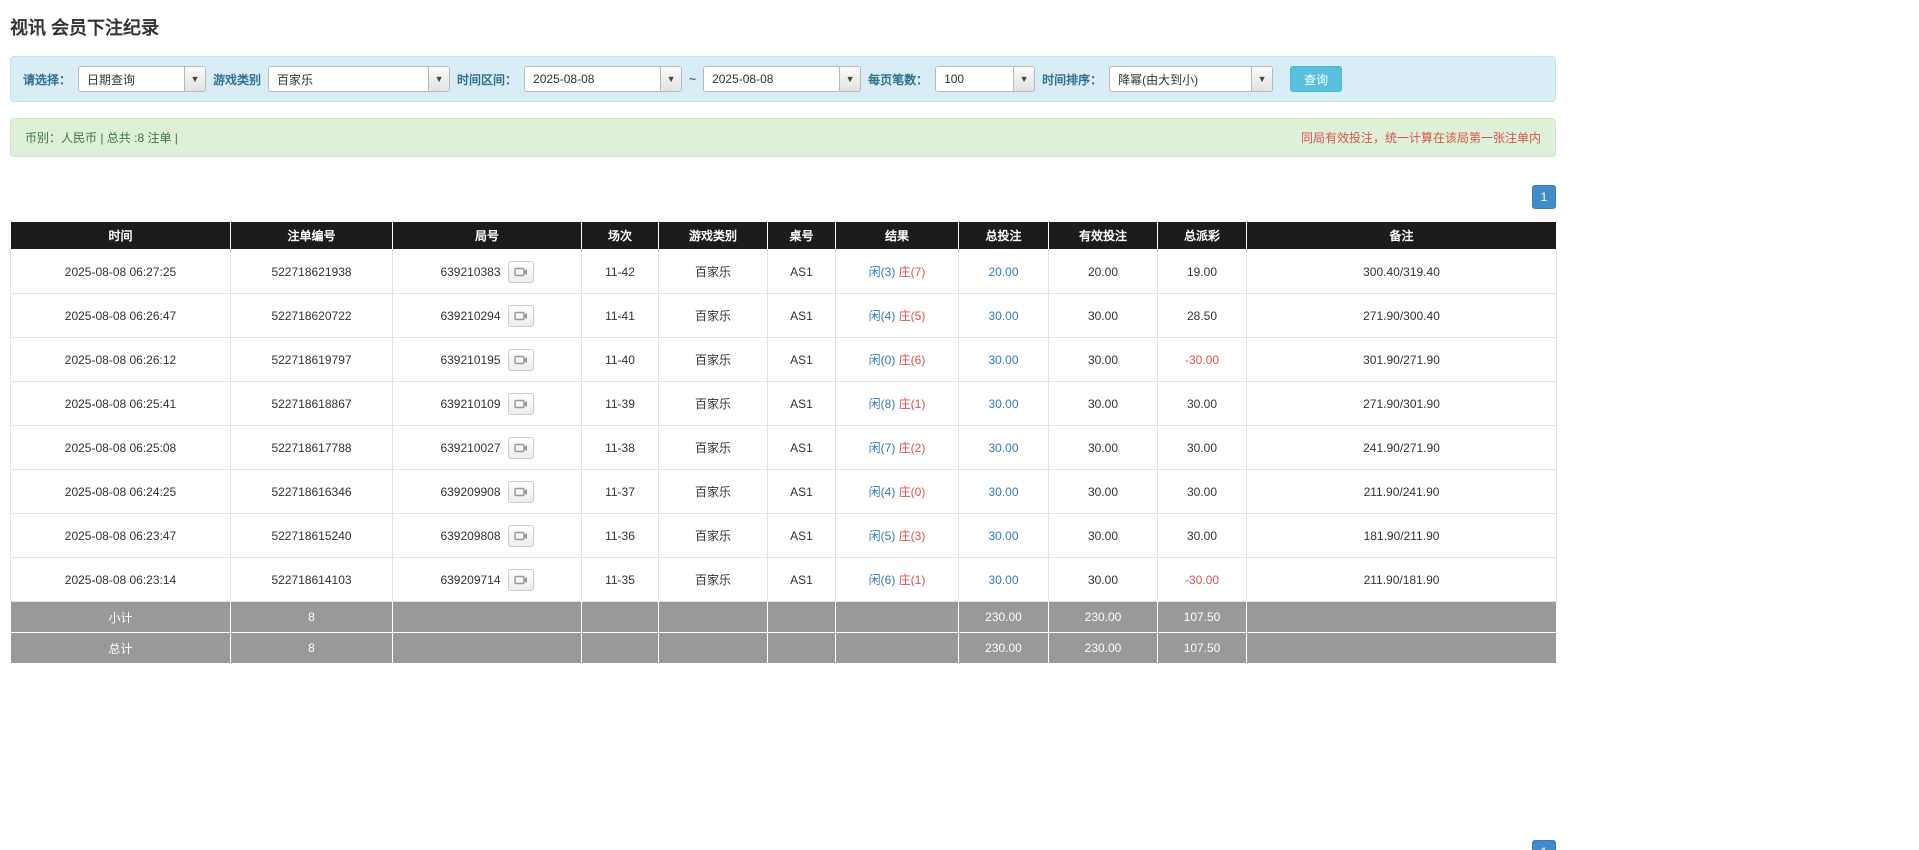  Describe the element at coordinates (111, 79) in the screenshot. I see `select-type-value: 日期查询` at that location.